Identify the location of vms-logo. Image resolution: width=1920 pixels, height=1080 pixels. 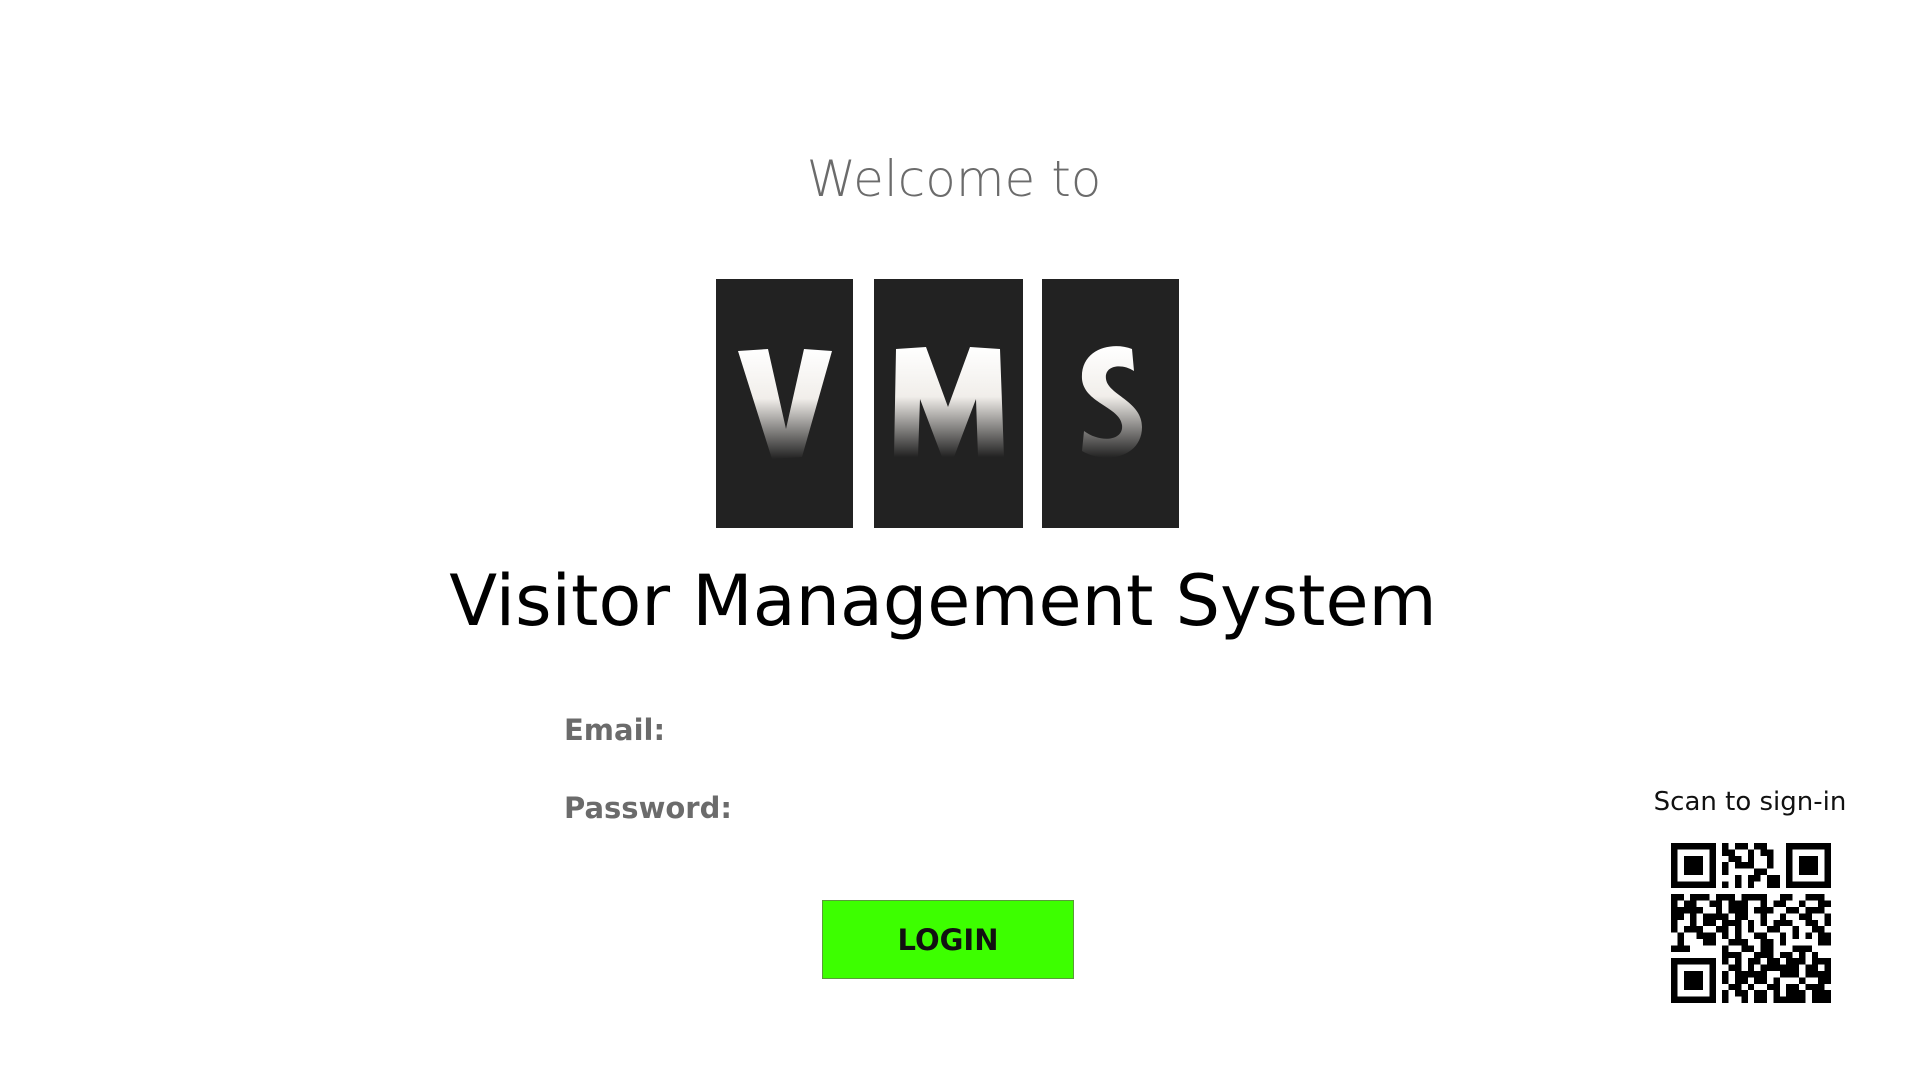
(947, 403).